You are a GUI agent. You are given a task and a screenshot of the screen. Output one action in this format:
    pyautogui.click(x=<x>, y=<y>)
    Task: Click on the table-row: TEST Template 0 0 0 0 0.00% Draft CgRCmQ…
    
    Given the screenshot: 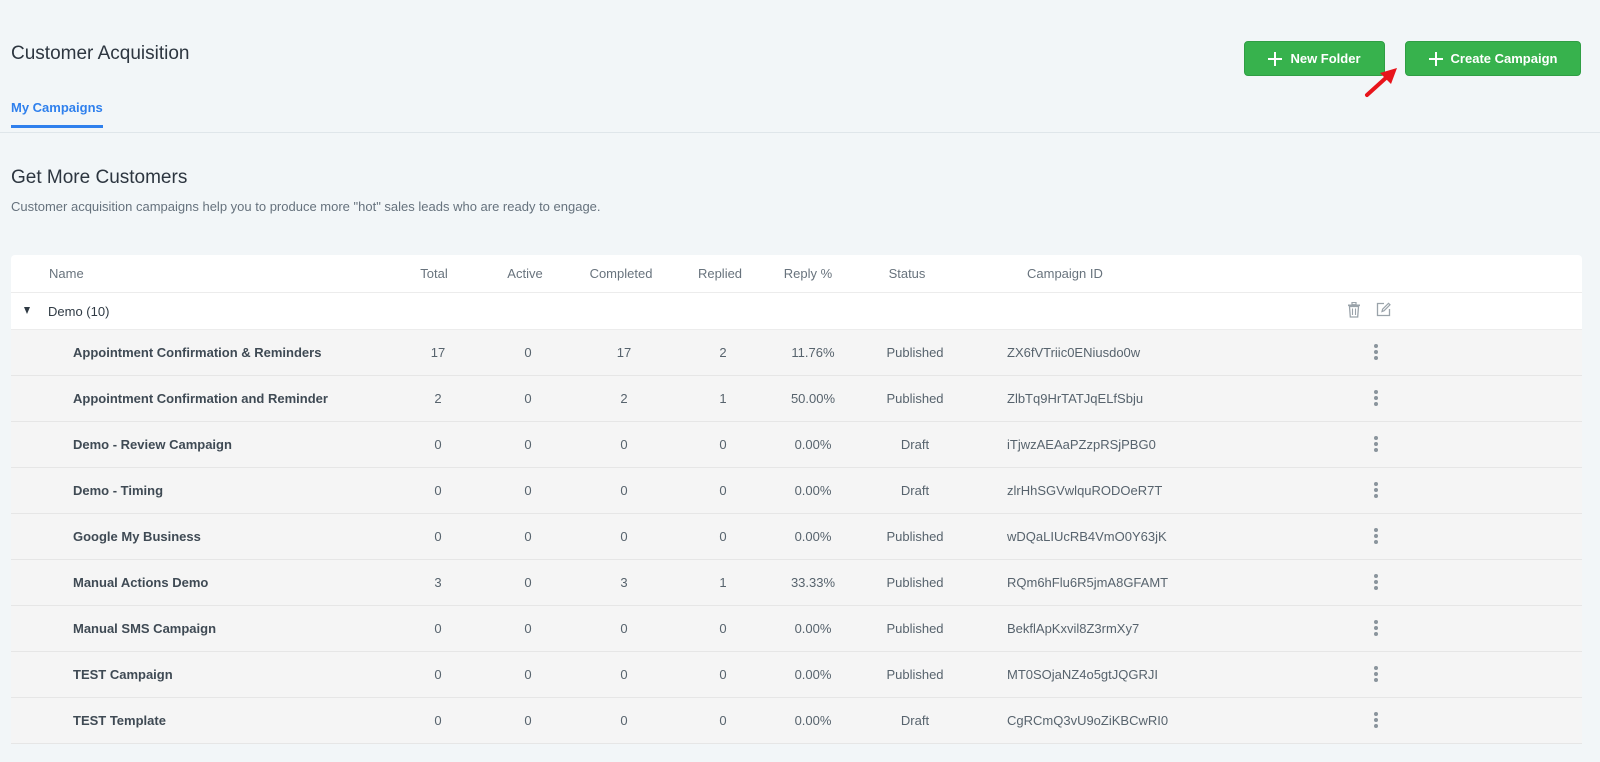 What is the action you would take?
    pyautogui.click(x=796, y=721)
    